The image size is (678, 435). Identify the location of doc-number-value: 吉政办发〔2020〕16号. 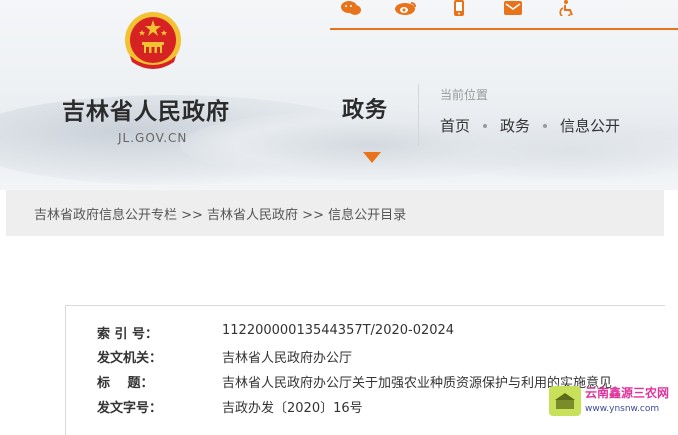
(292, 408).